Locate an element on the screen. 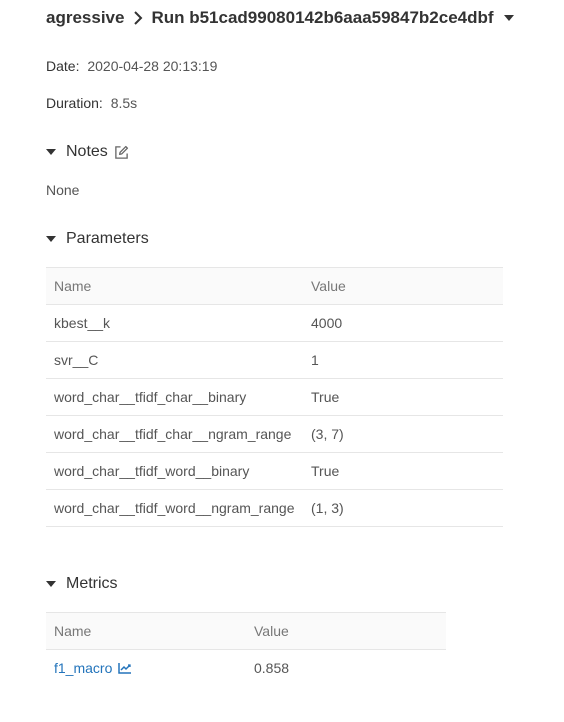 This screenshot has width=564, height=722. duration-label: Duration: is located at coordinates (74, 103).